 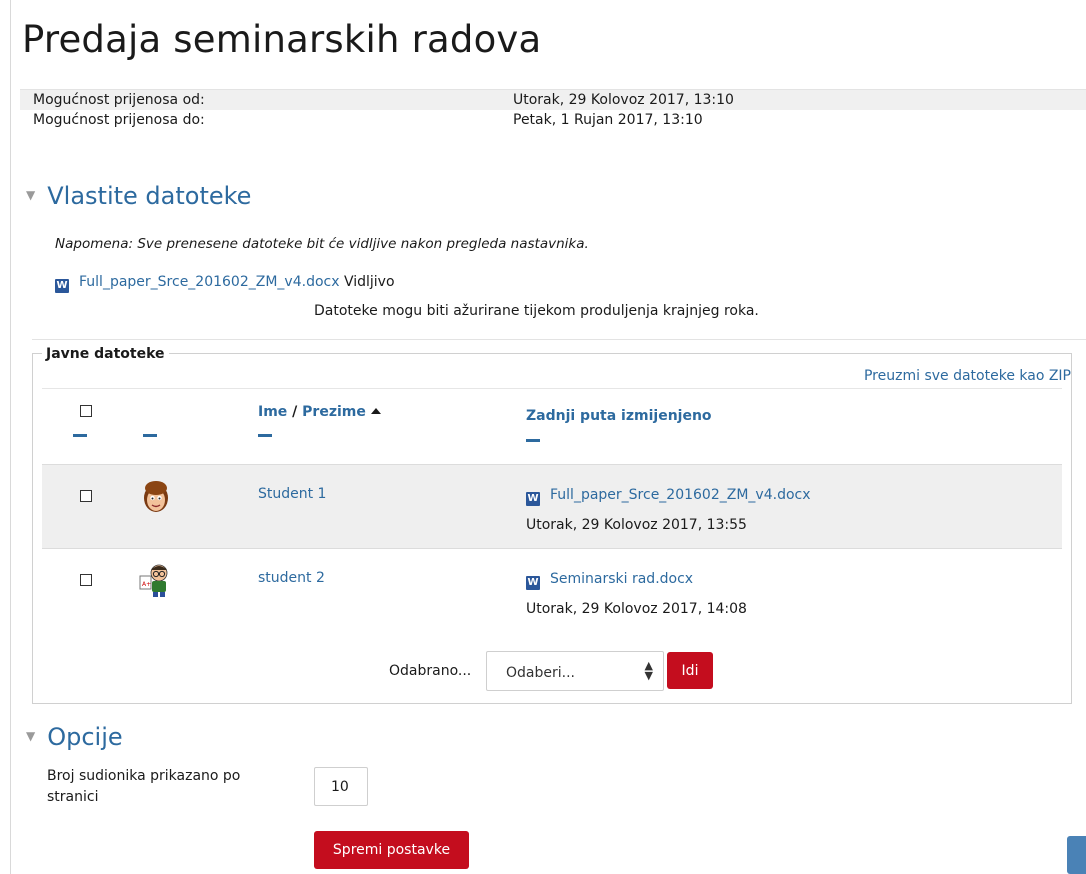 What do you see at coordinates (156, 496) in the screenshot?
I see `user-avatar` at bounding box center [156, 496].